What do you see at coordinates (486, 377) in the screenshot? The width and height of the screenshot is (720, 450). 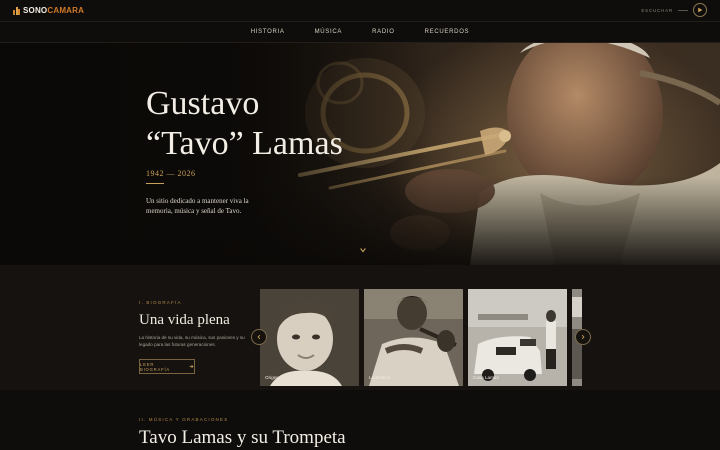 I see `card-caption: Casa Lamas` at bounding box center [486, 377].